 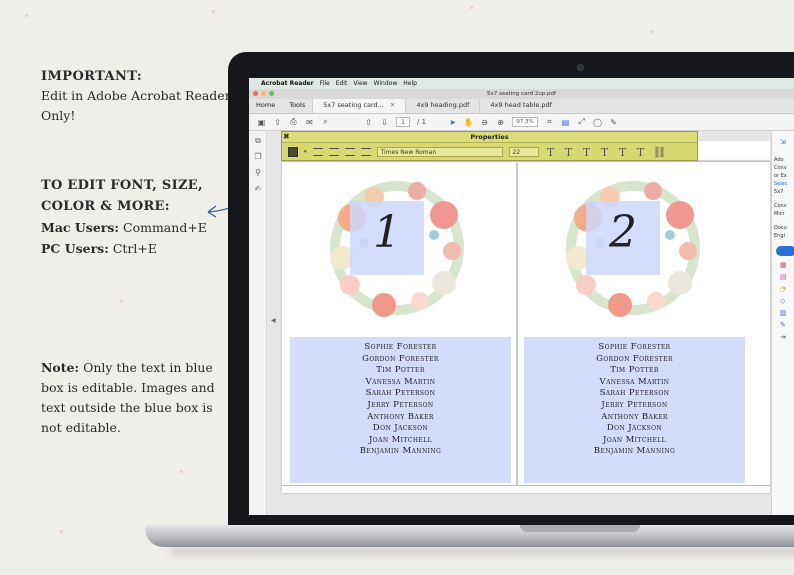 What do you see at coordinates (349, 152) in the screenshot?
I see `align-right-icon` at bounding box center [349, 152].